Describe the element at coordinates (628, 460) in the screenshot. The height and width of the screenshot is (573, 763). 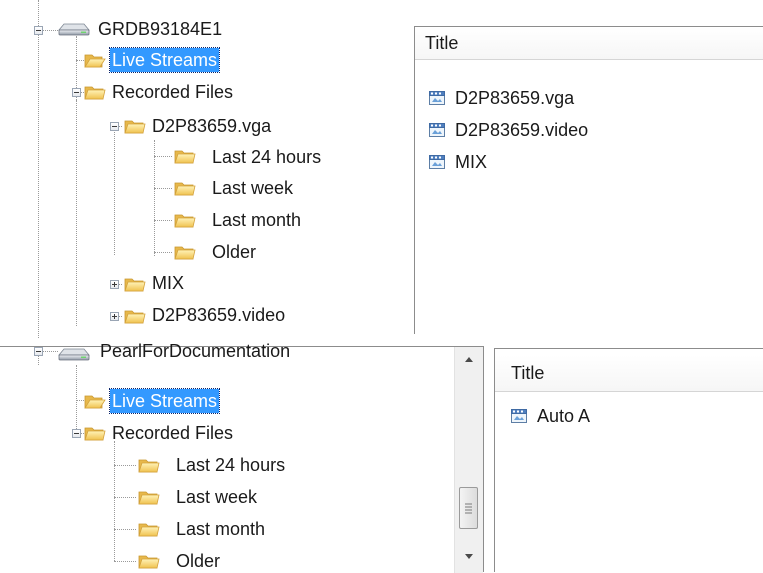
I see `bottom-list-panel: Title Auto A` at that location.